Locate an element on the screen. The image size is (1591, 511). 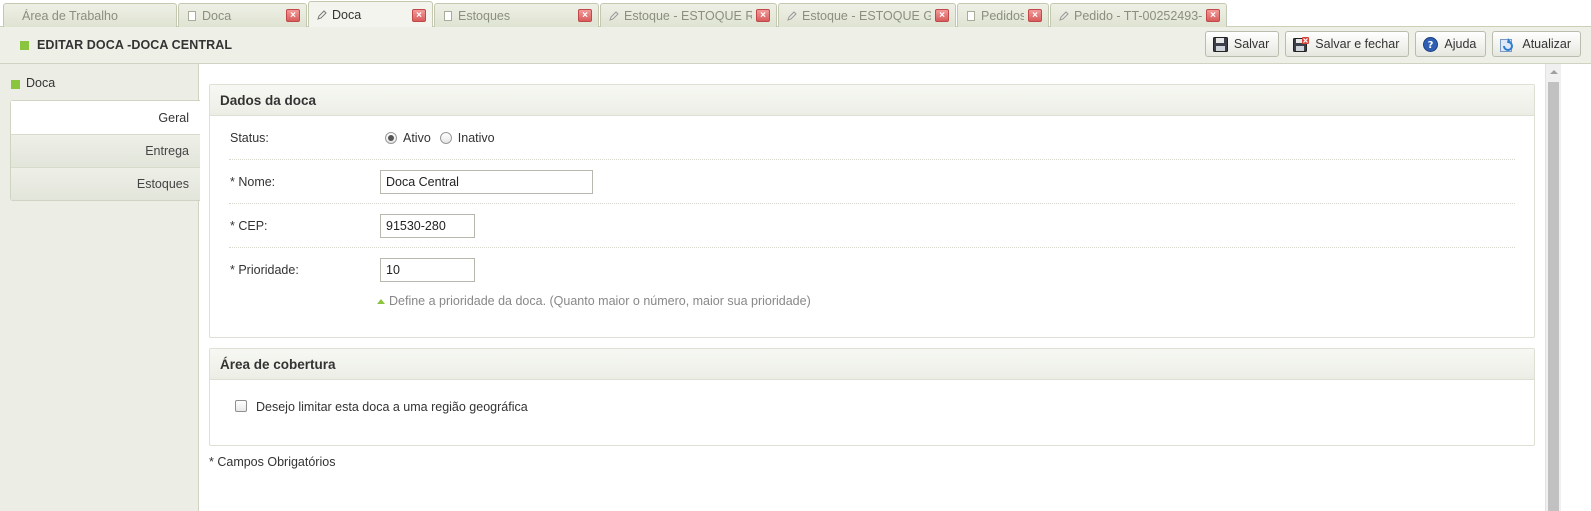
arrow-up-icon is located at coordinates (1553, 72).